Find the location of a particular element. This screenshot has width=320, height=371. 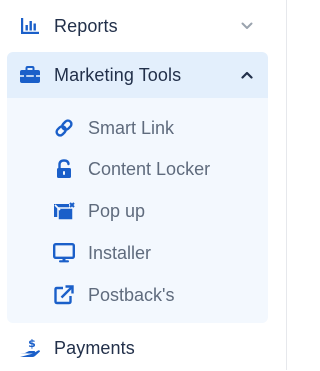

bar-chart-icon is located at coordinates (30, 26).